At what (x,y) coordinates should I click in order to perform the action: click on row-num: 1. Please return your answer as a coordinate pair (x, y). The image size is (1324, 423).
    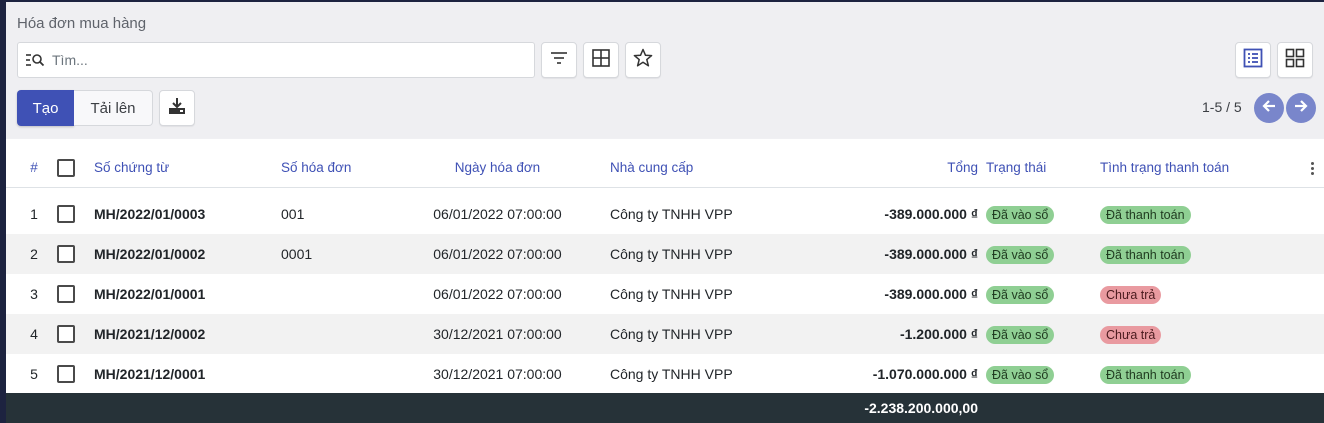
    Looking at the image, I should click on (34, 214).